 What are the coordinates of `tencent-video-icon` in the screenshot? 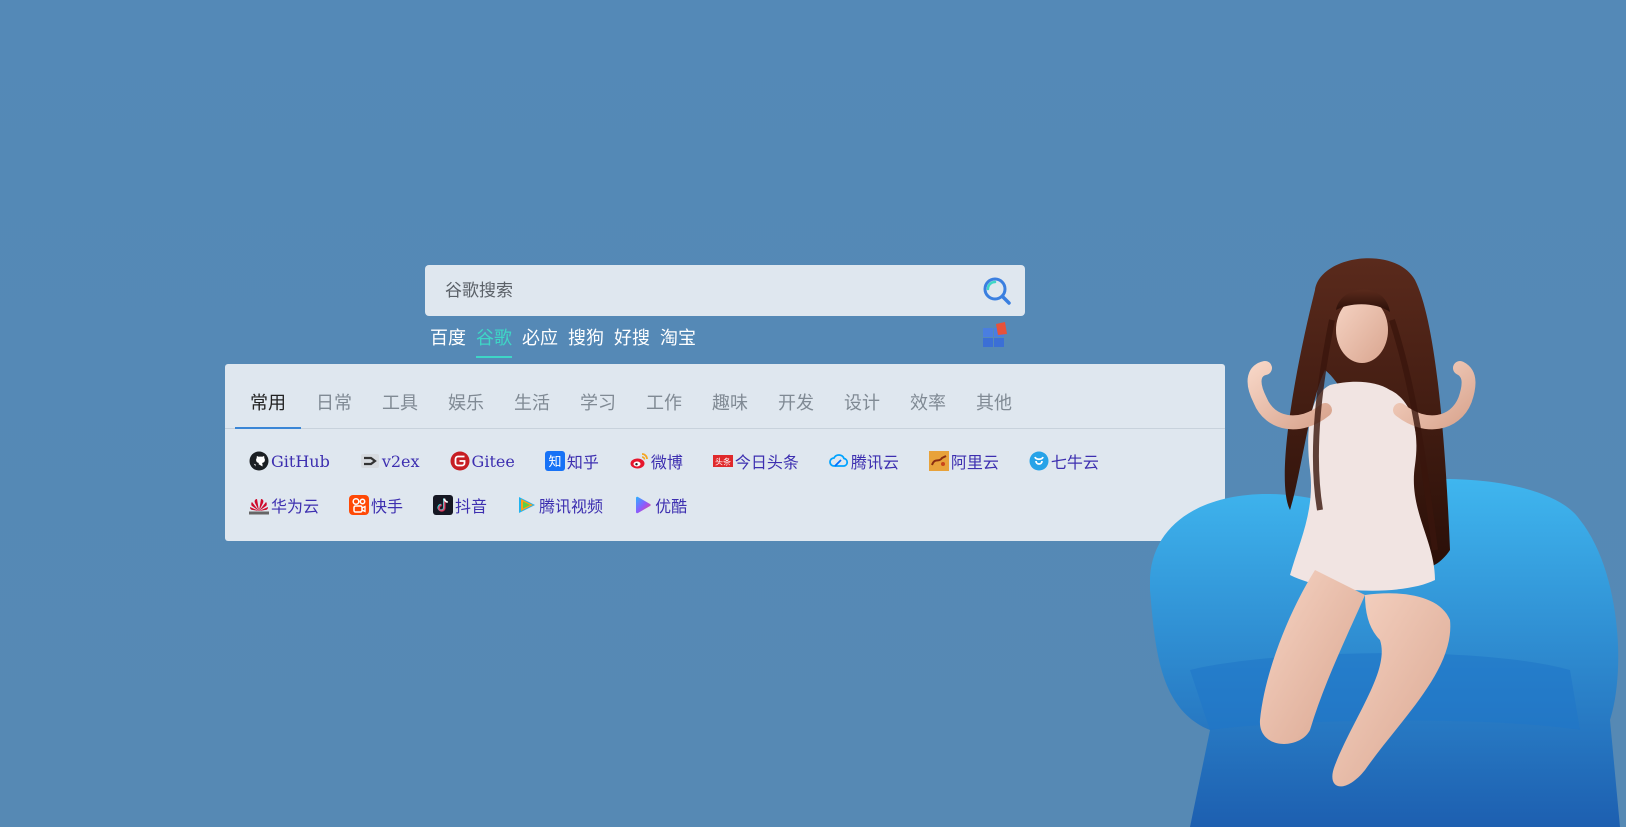 It's located at (527, 505).